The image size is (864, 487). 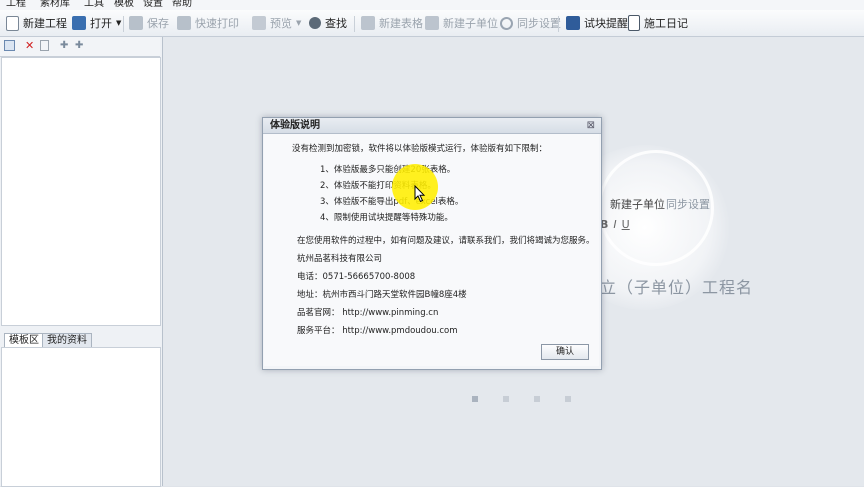 I want to click on magnifier-icon, so click(x=315, y=23).